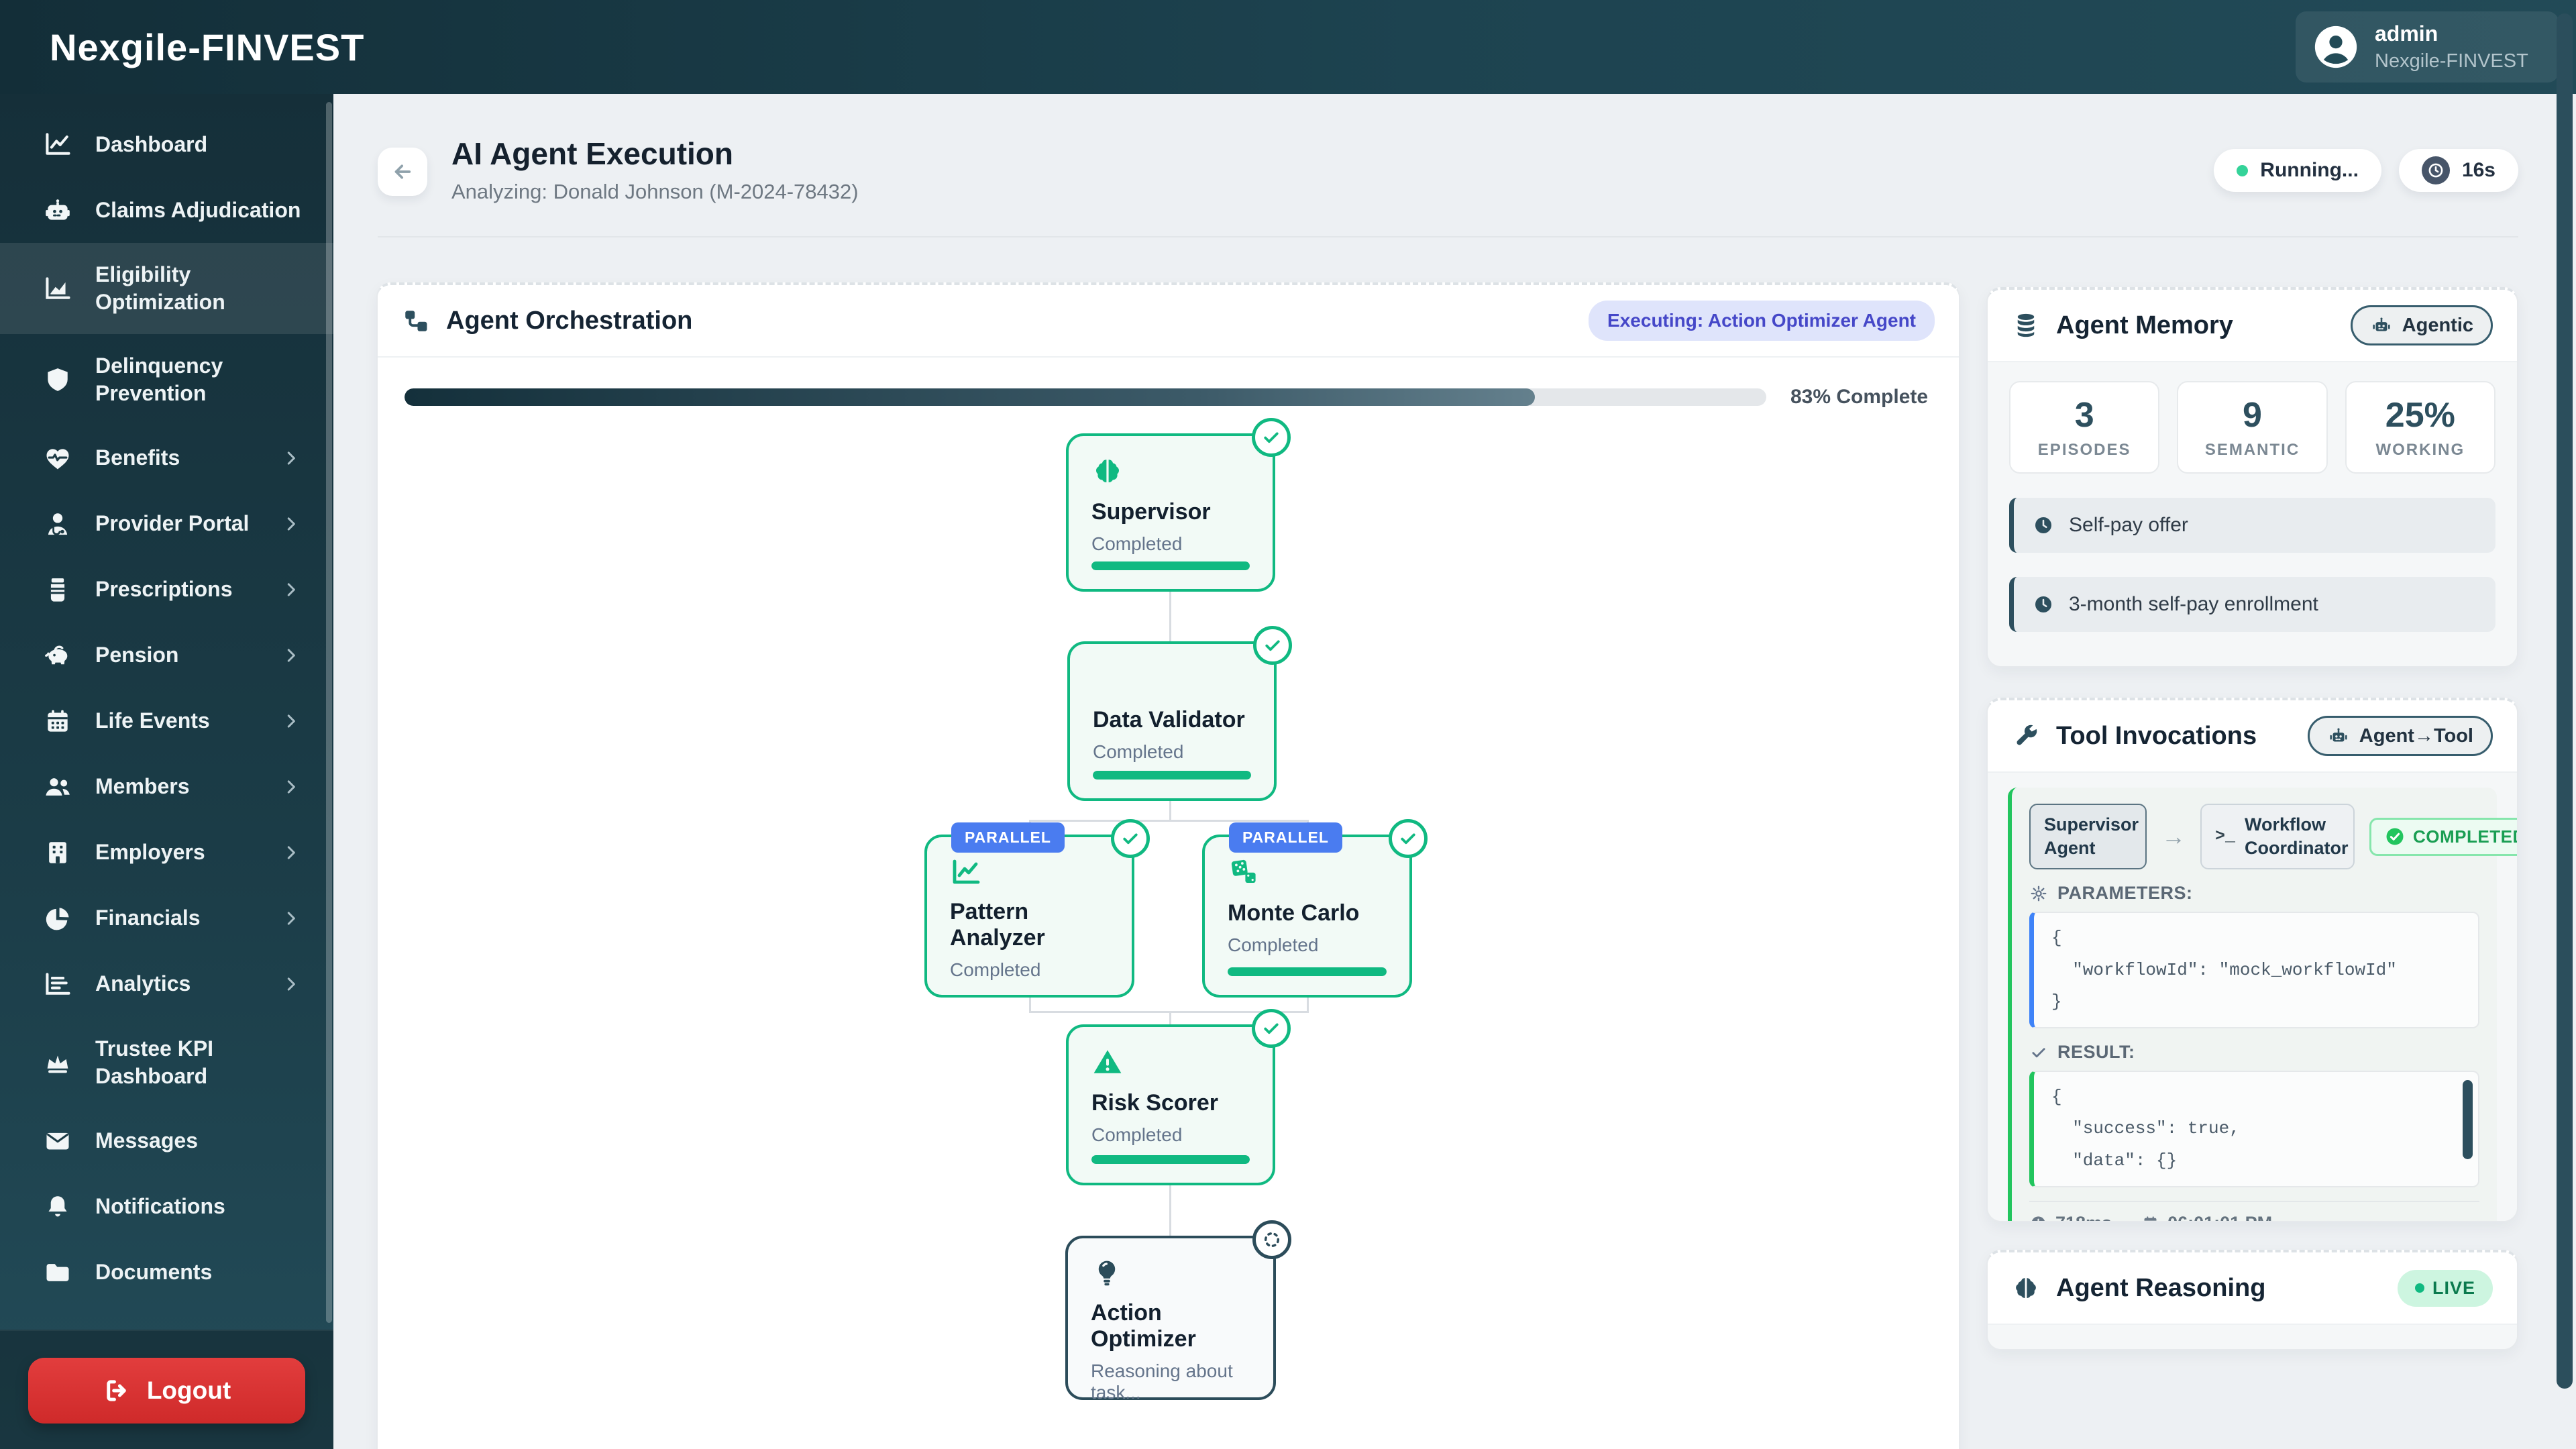 This screenshot has height=1449, width=2576. I want to click on sidebar-item-dashboard: Dashboard, so click(166, 144).